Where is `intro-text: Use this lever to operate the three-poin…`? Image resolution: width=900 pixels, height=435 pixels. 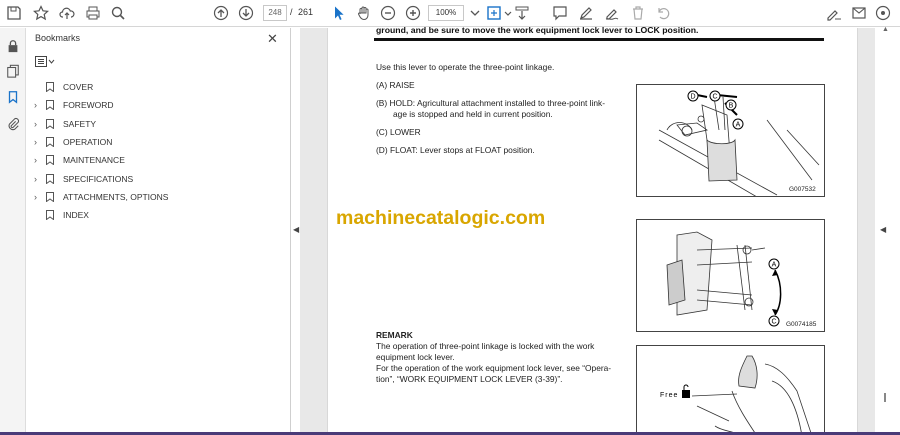
intro-text: Use this lever to operate the three-poin… is located at coordinates (465, 67).